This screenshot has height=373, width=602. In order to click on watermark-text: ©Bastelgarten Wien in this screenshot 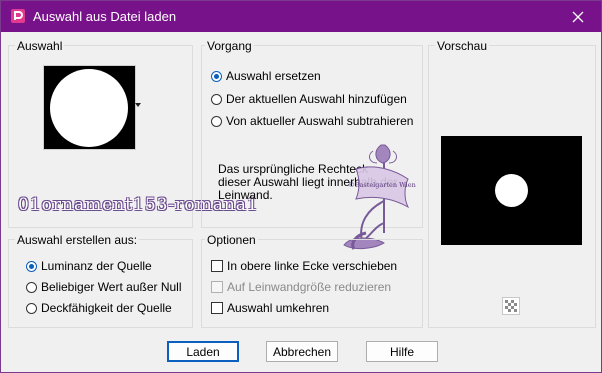, I will do `click(382, 185)`.